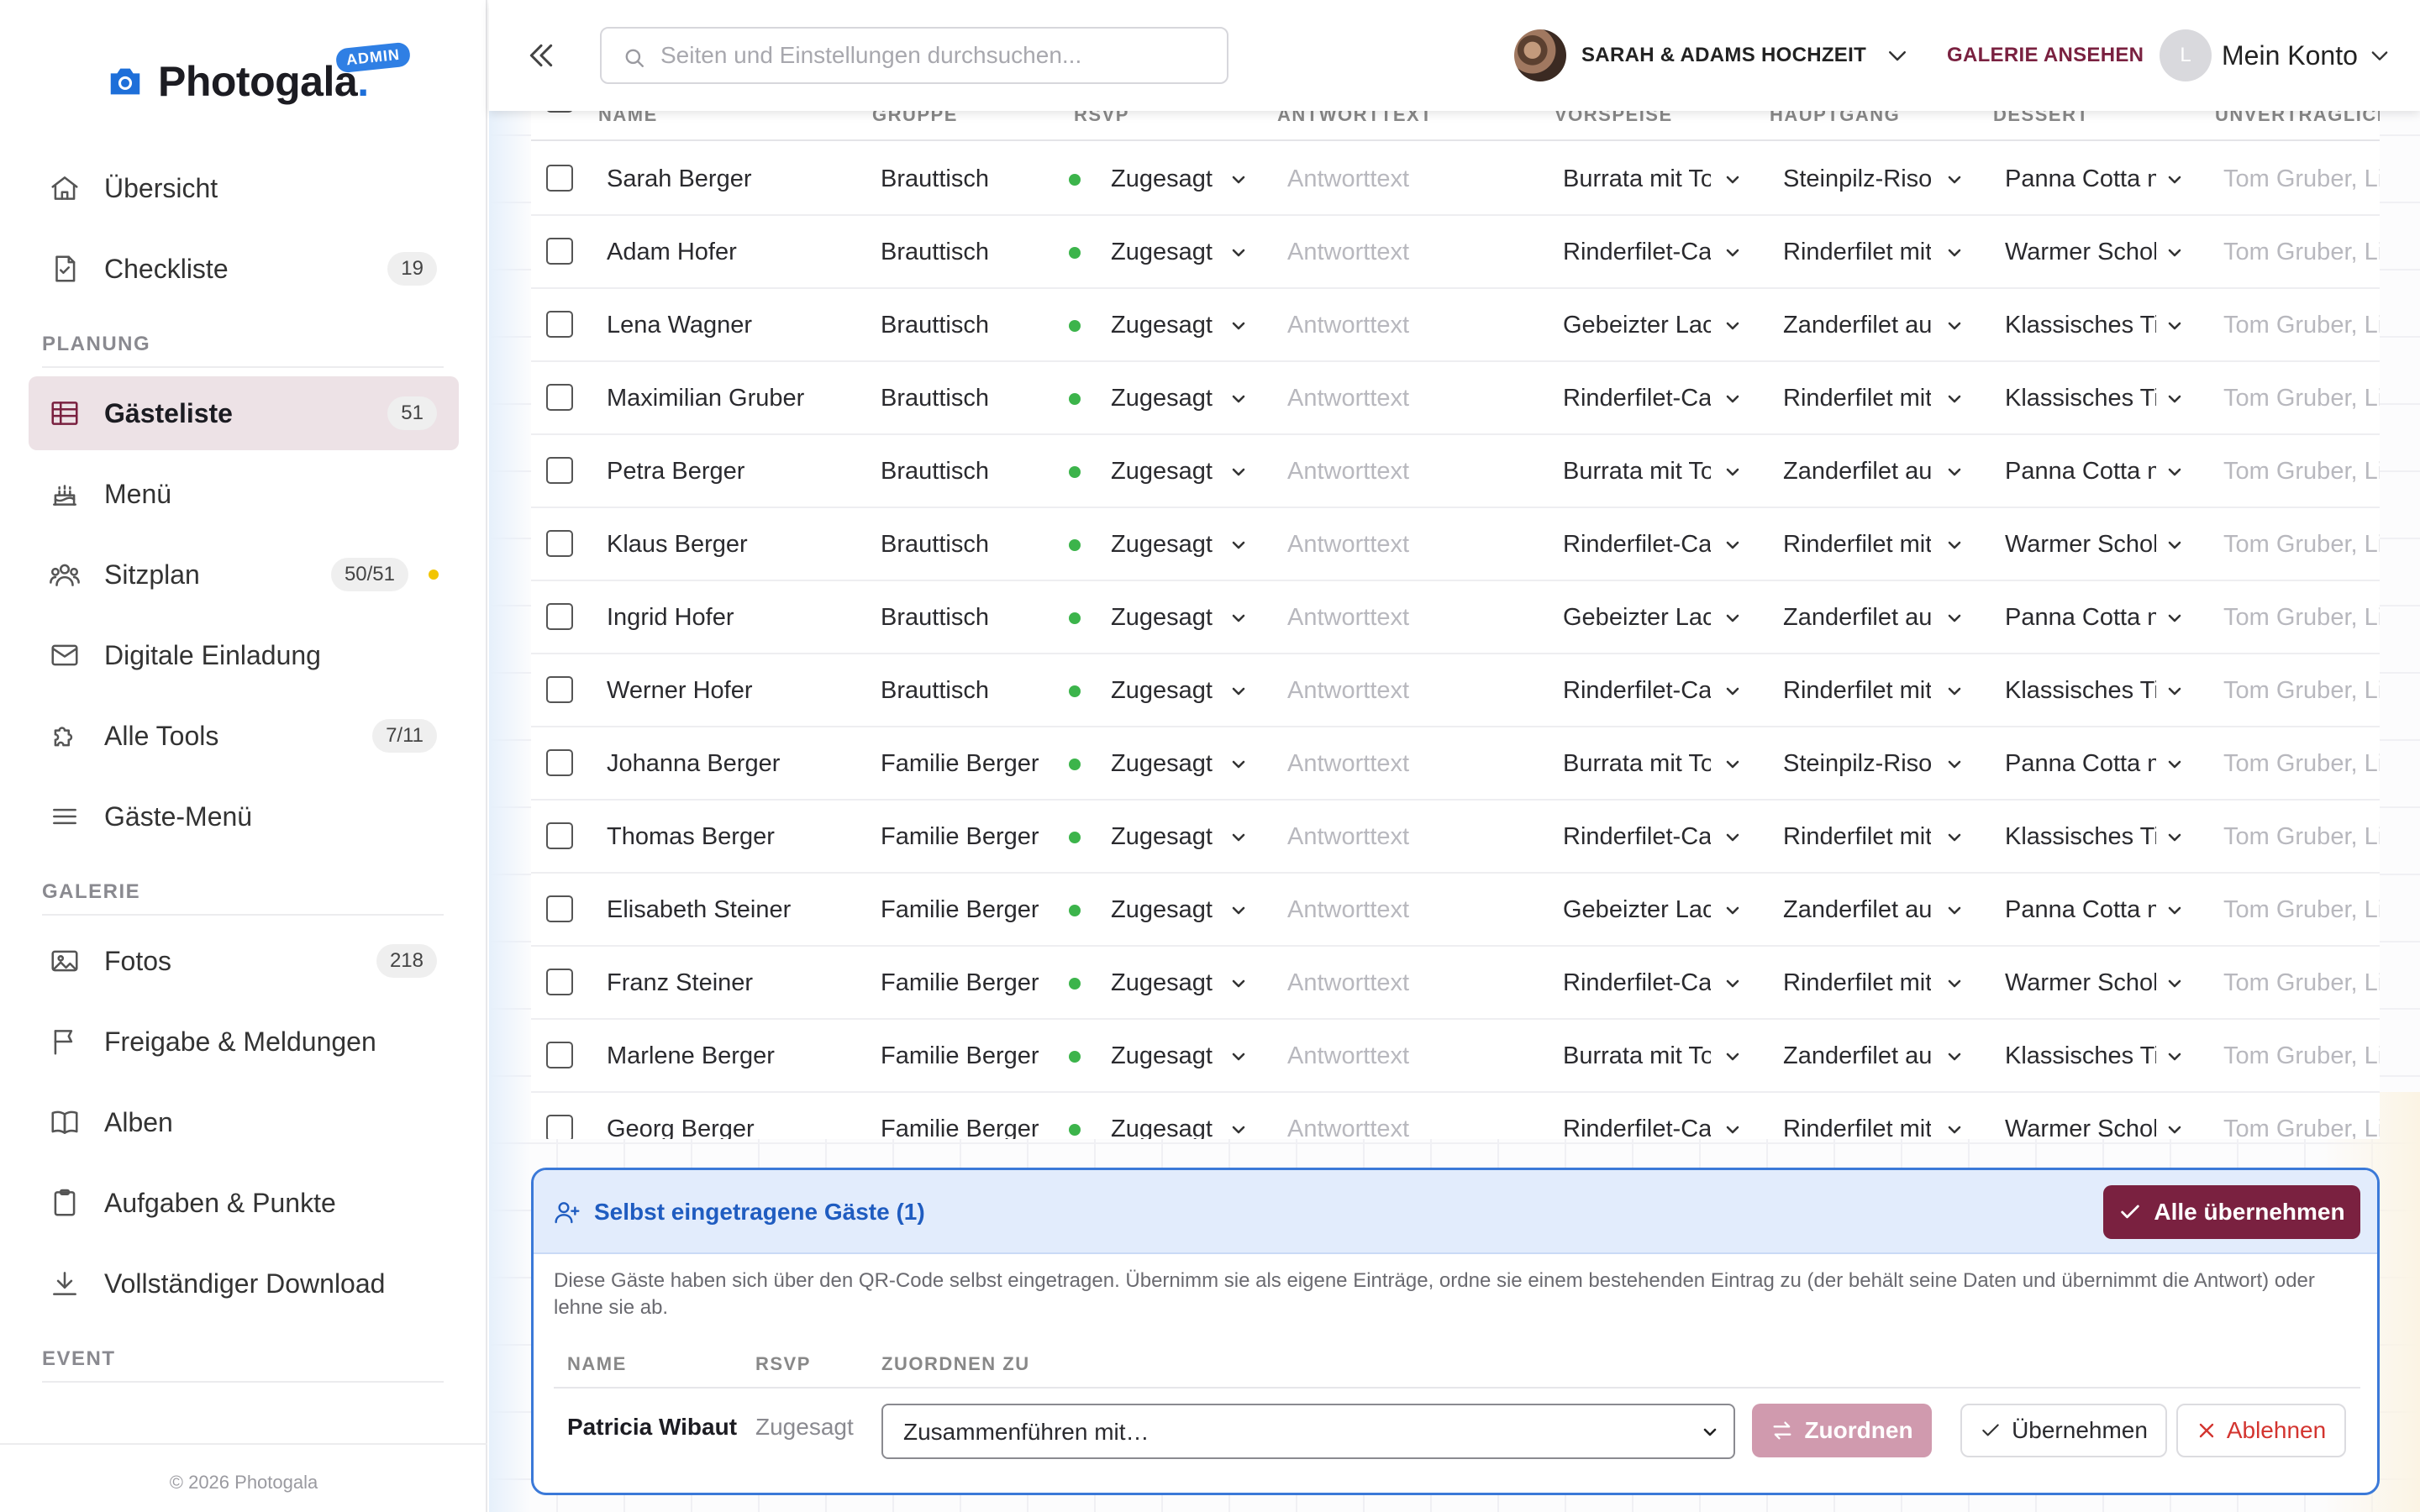 The image size is (2420, 1512). I want to click on main-course-select: Steinpilz-Risot, so click(1857, 764).